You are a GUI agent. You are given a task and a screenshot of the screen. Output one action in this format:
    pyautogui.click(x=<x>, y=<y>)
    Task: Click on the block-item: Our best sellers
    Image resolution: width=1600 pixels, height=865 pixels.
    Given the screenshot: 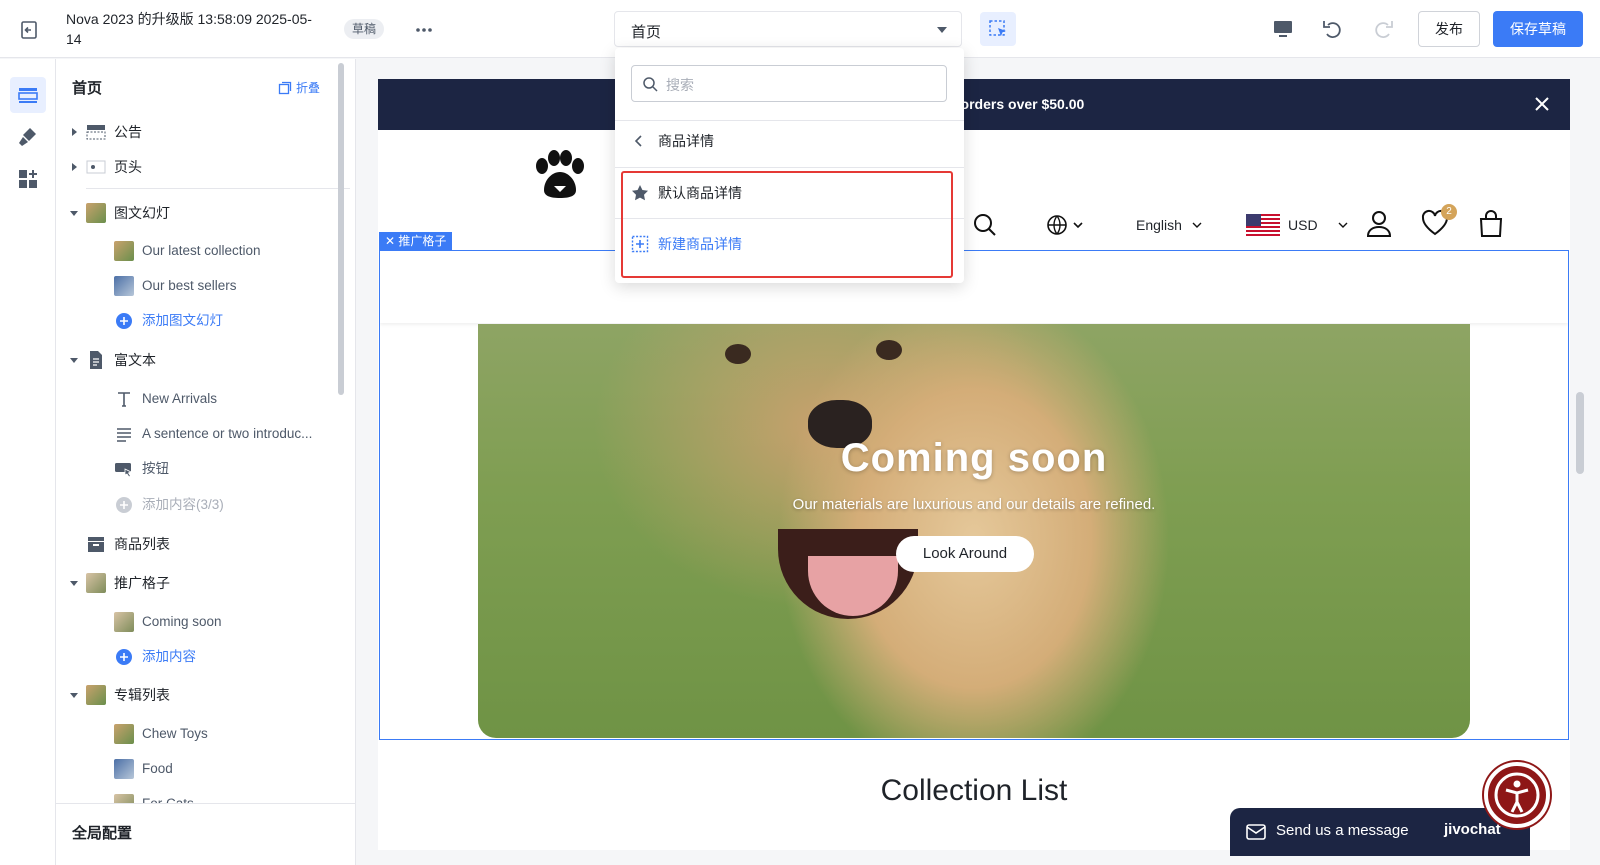 What is the action you would take?
    pyautogui.click(x=205, y=286)
    